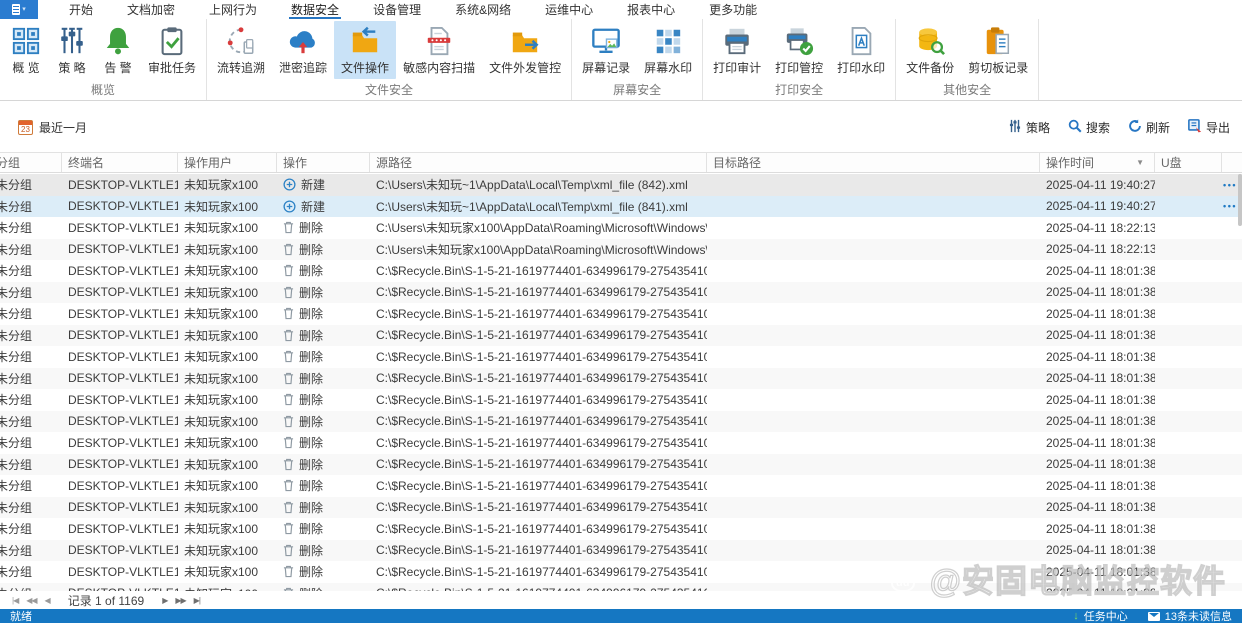  Describe the element at coordinates (1149, 127) in the screenshot. I see `refresh-button: 刷新` at that location.